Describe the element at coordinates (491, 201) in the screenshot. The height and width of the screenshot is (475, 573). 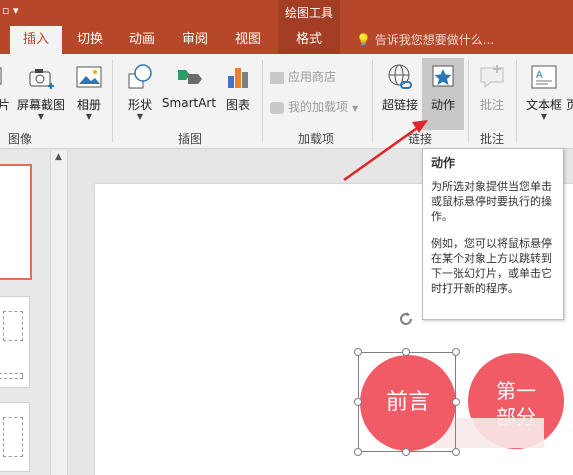
I see `tooltip-description: 为所选对象提供当您单击或鼠标悬停时要执行的操作。` at that location.